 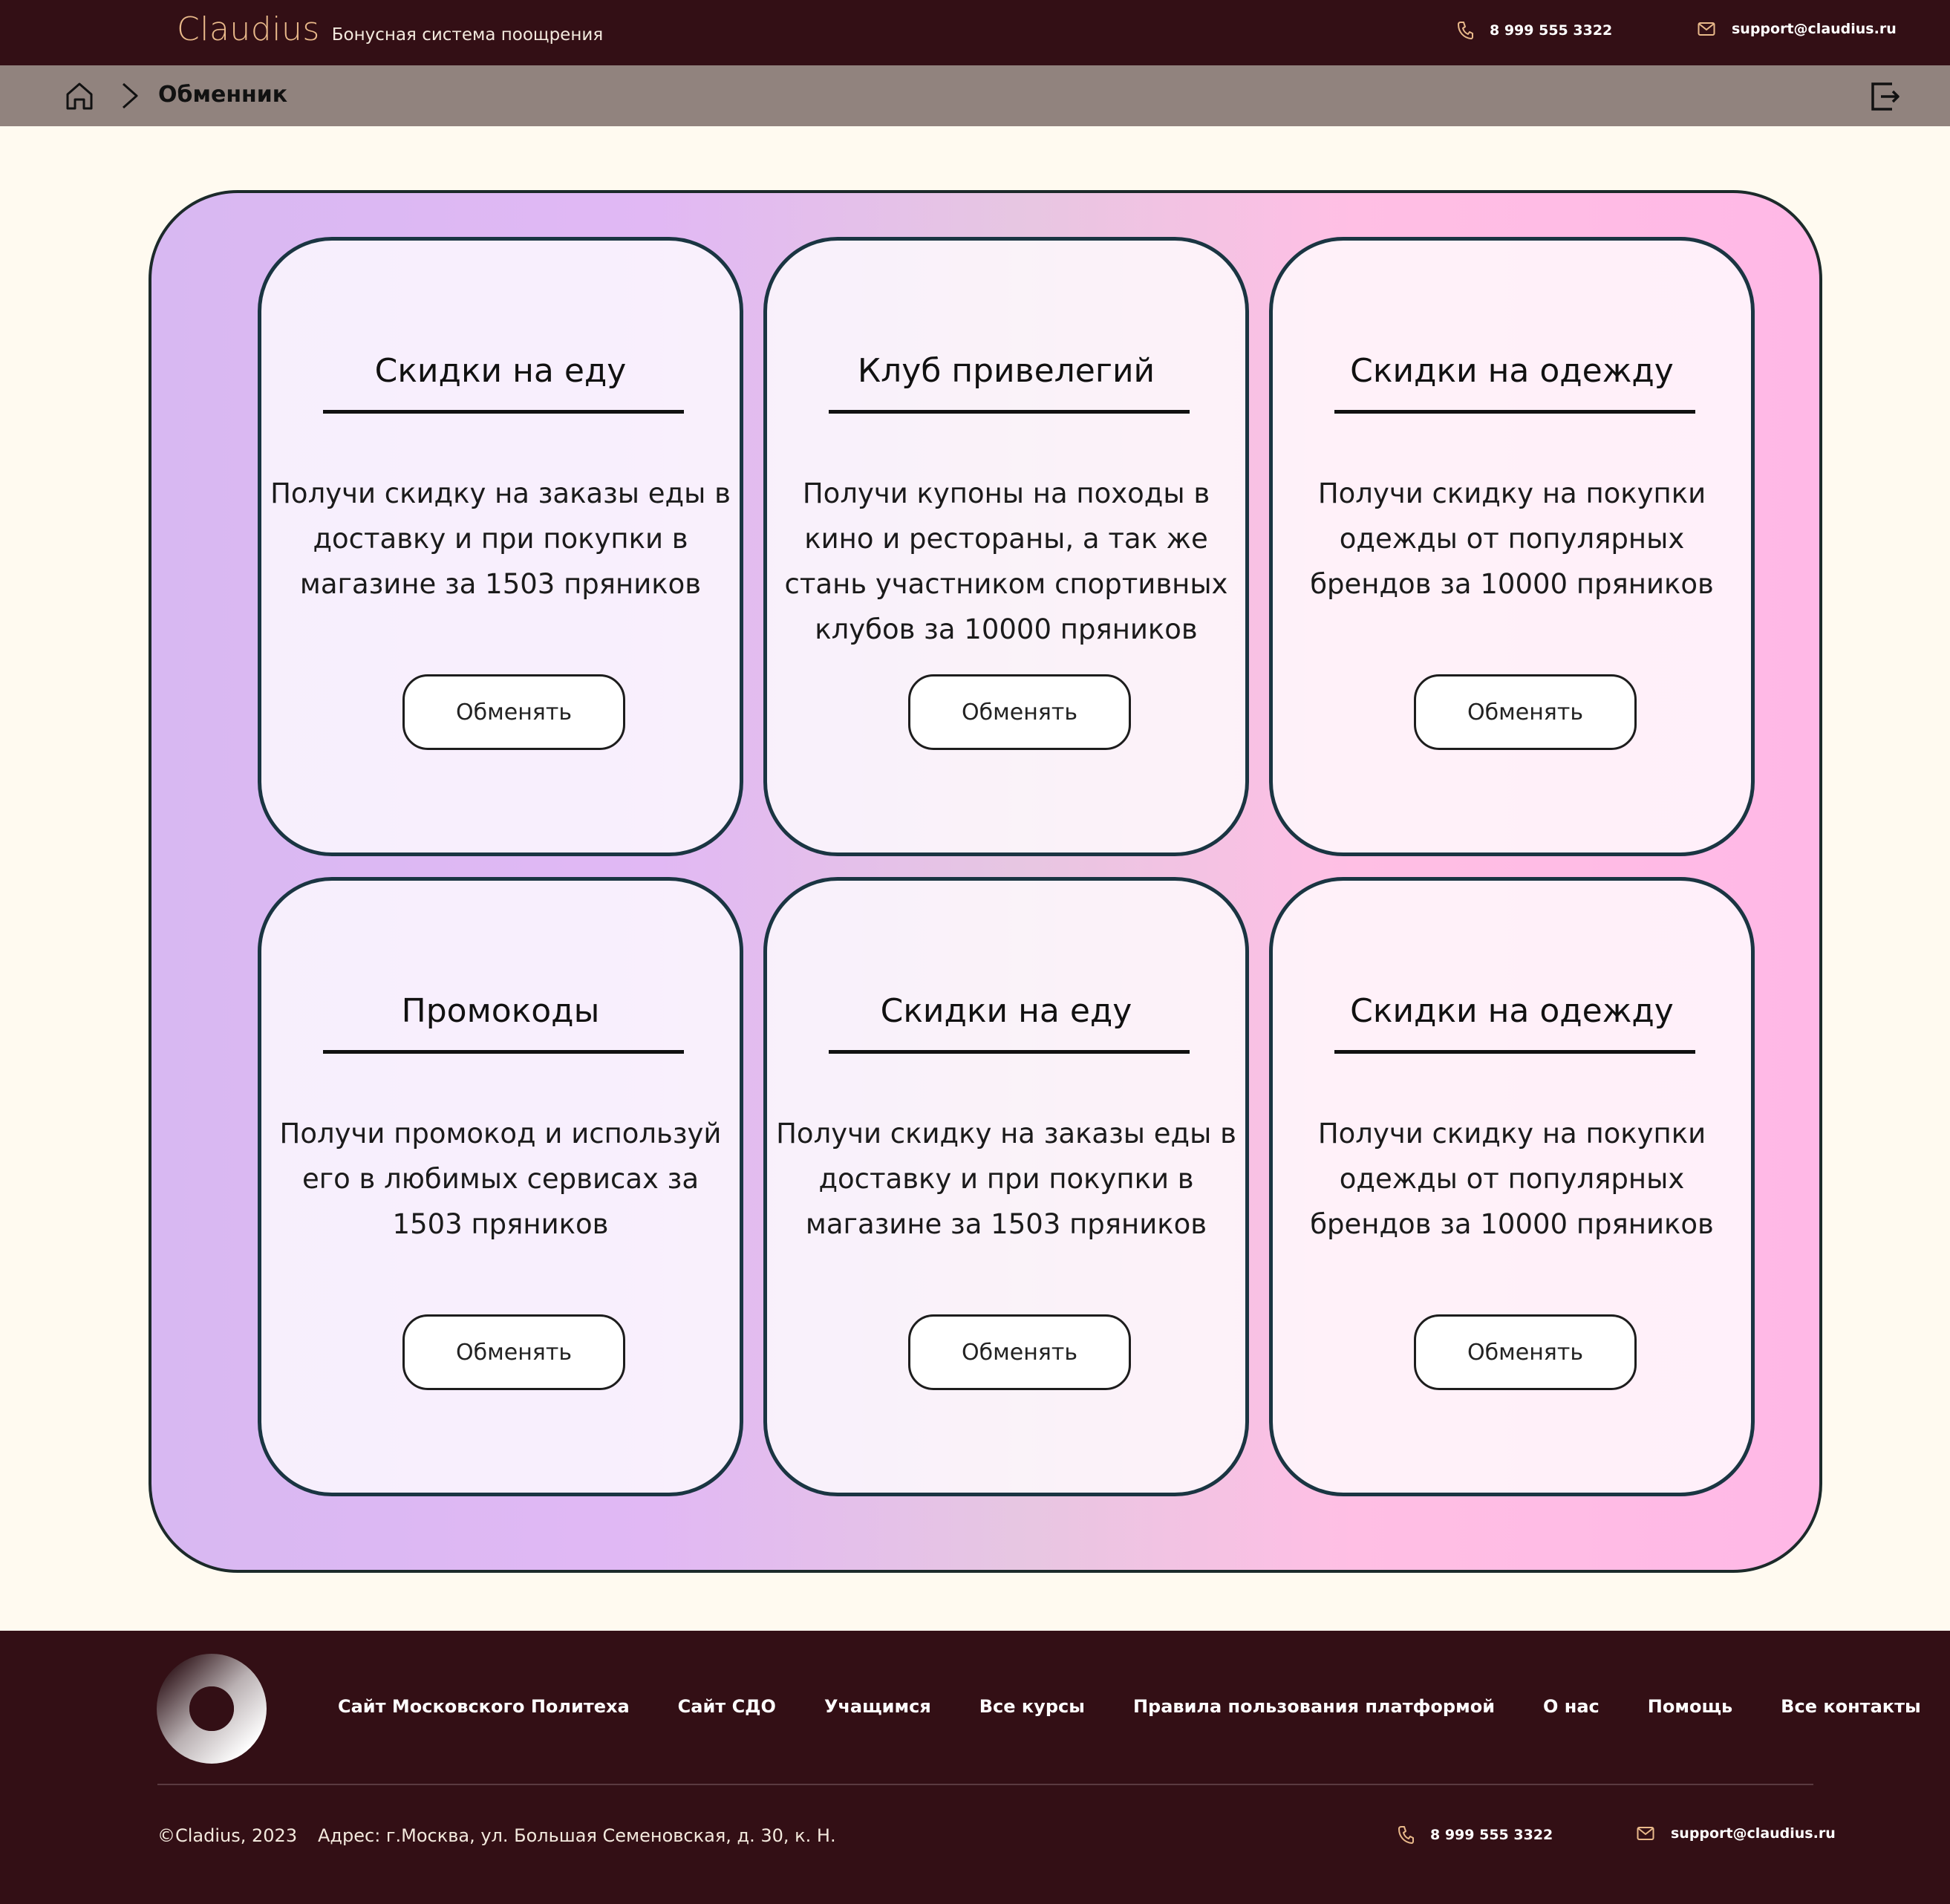 I want to click on header-phone-text: 8 999 555 3322, so click(x=1551, y=31).